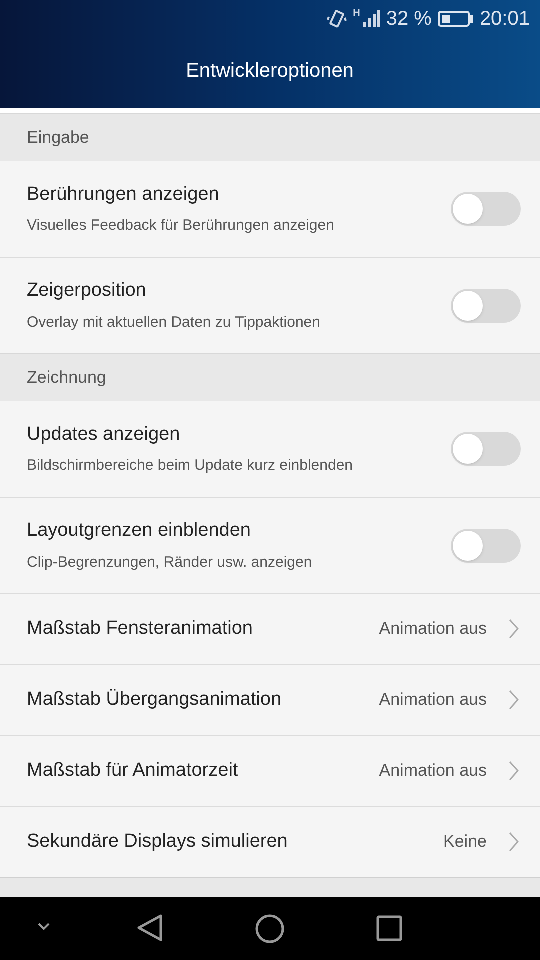 This screenshot has width=540, height=960. What do you see at coordinates (150, 928) in the screenshot?
I see `back-icon` at bounding box center [150, 928].